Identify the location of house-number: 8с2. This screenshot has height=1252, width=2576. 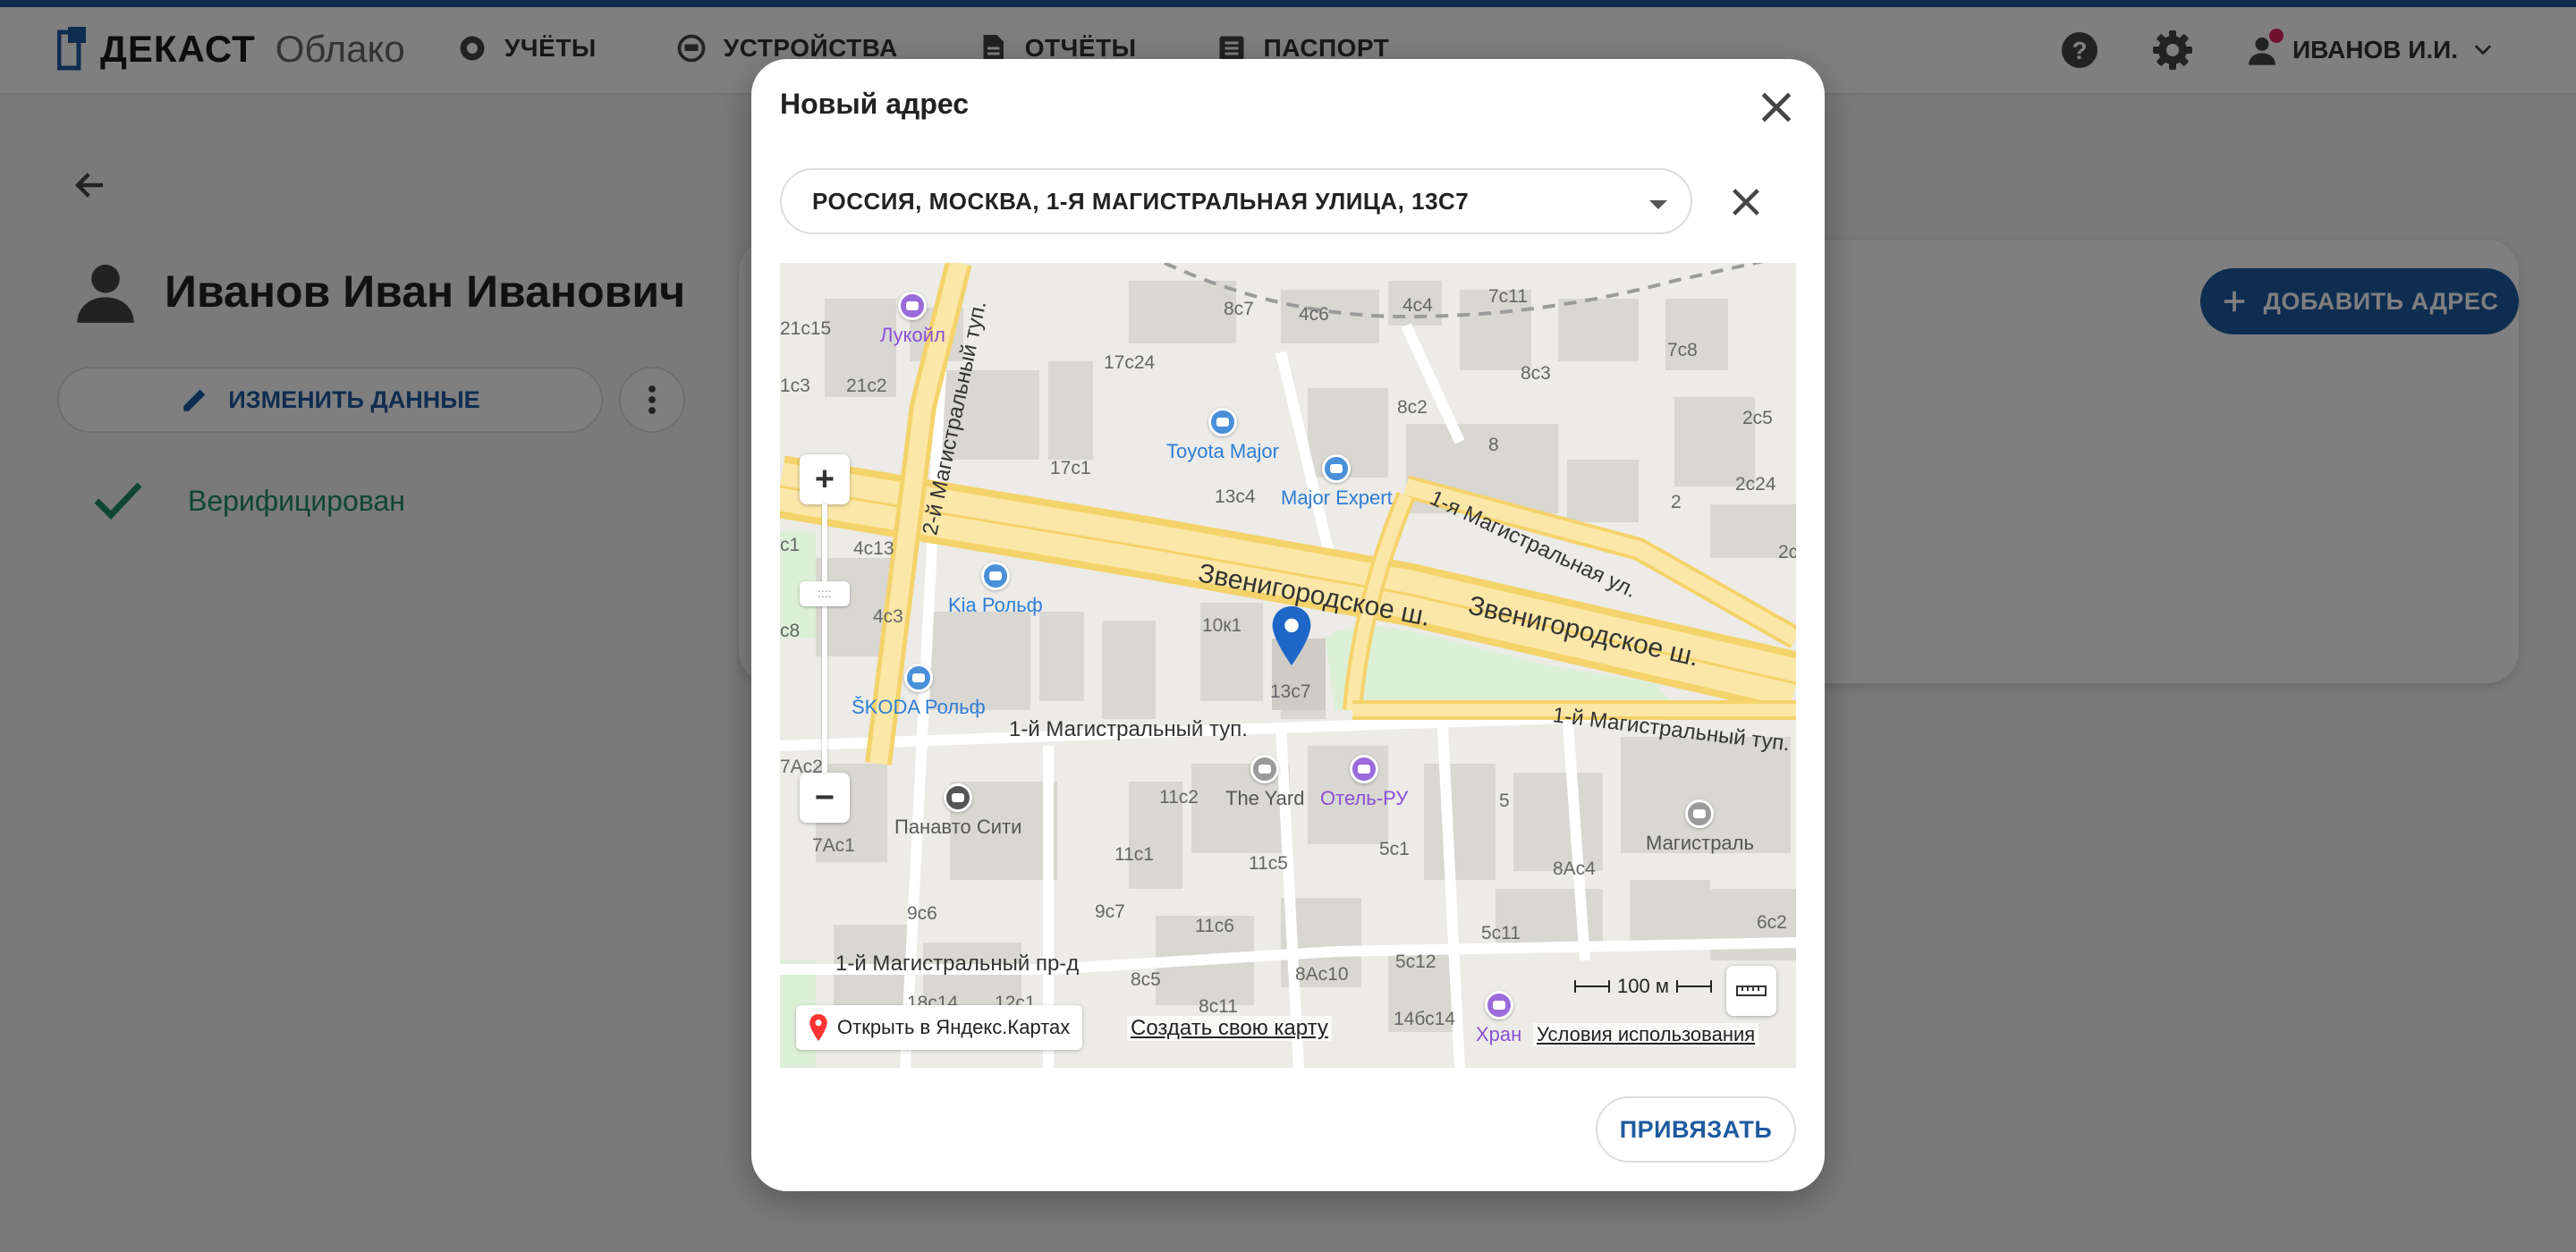
(1412, 407).